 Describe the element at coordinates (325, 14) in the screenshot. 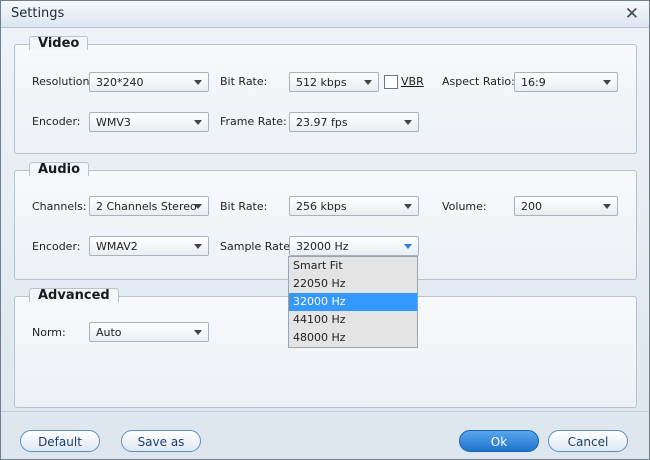

I see `title-bar: Settings ✕` at that location.